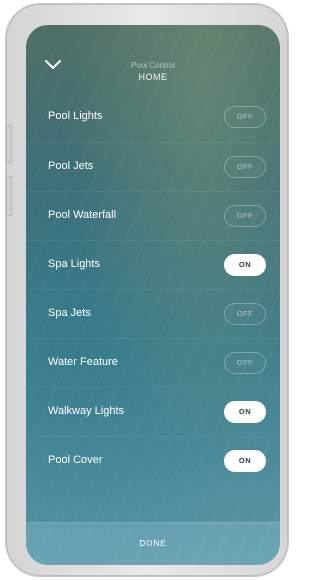 This screenshot has height=580, width=320. I want to click on list-item: Pool Cover ON, so click(153, 460).